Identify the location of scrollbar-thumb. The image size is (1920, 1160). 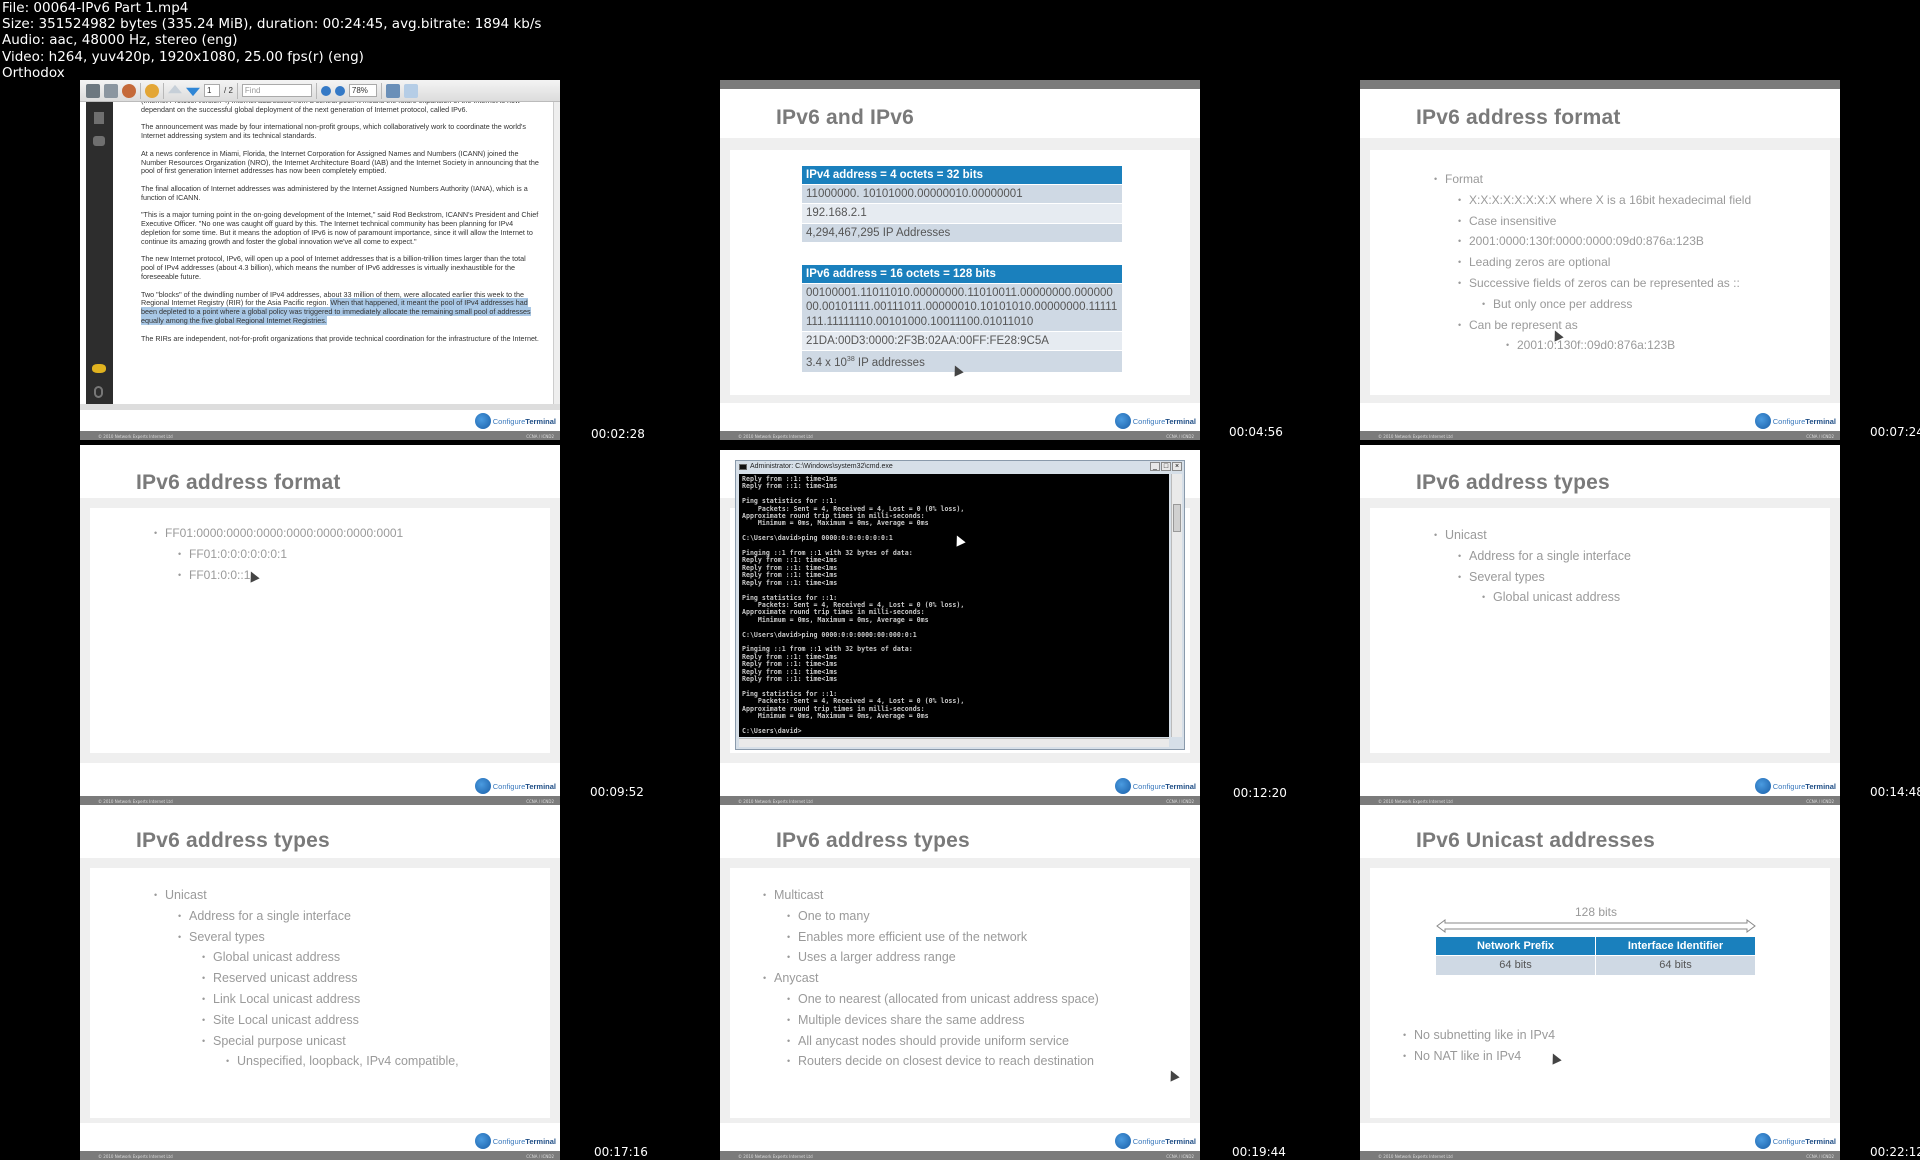
(1177, 518).